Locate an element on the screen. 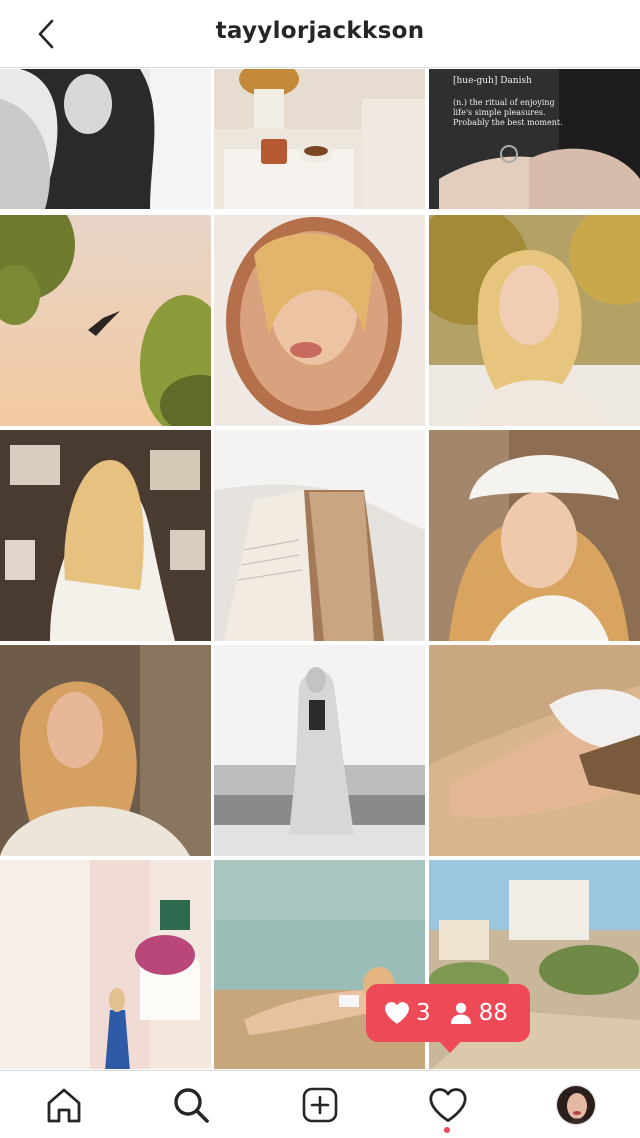 The height and width of the screenshot is (1138, 640). followers-count: 88 is located at coordinates (493, 1013).